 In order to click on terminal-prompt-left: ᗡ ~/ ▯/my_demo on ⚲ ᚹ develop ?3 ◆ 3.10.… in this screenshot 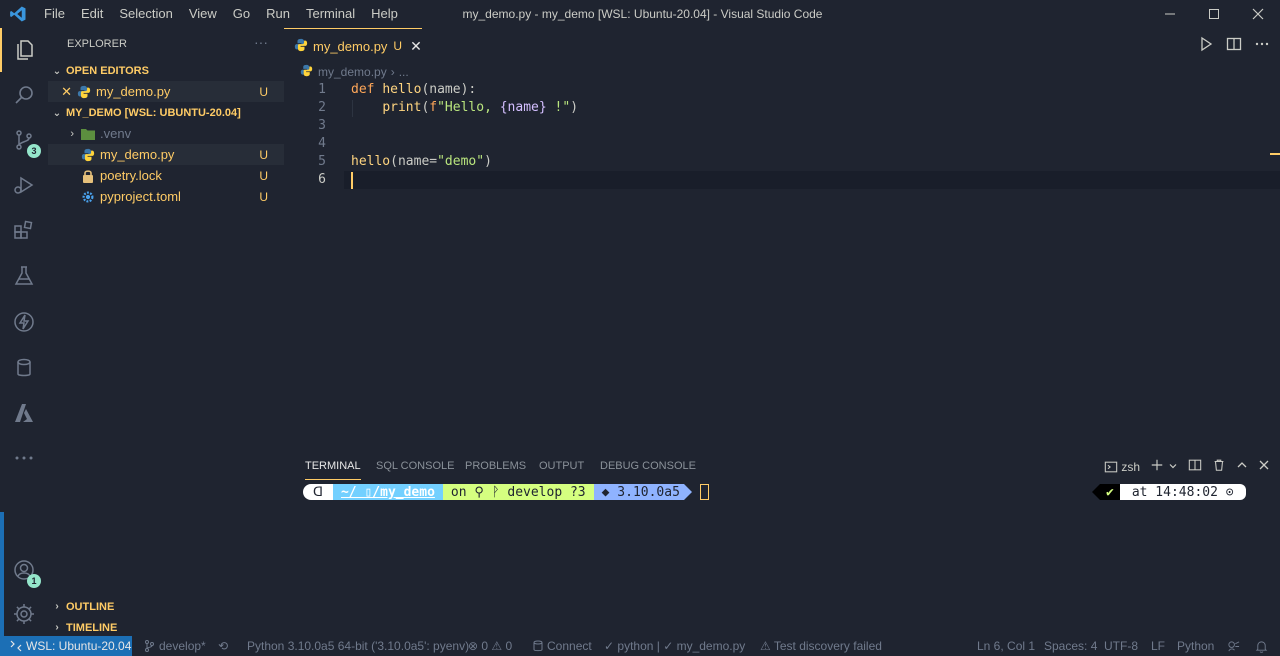, I will do `click(506, 492)`.